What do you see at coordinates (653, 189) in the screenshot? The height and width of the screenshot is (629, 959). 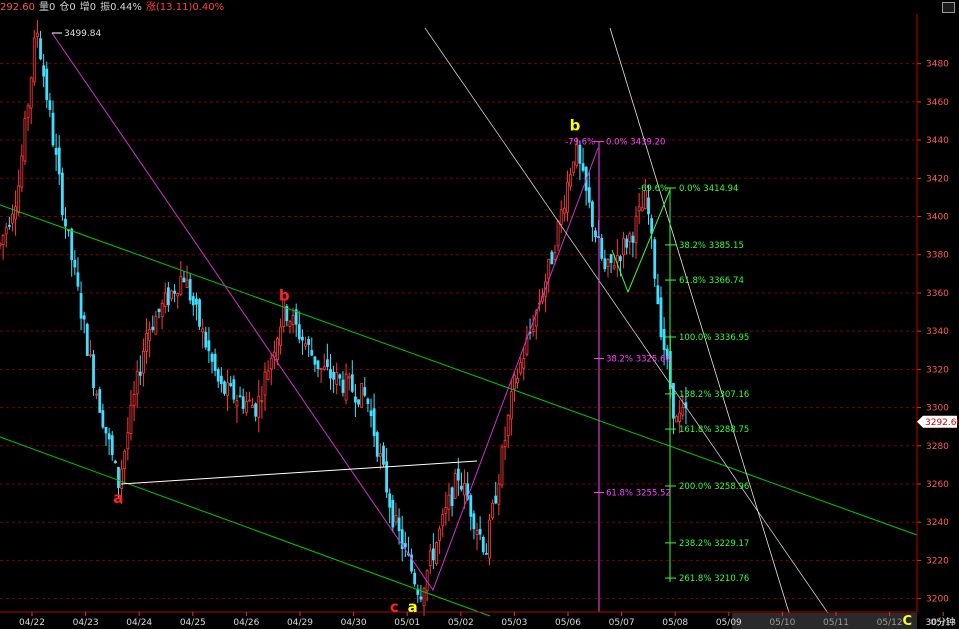 I see `fib-green-pct: -69.6%` at bounding box center [653, 189].